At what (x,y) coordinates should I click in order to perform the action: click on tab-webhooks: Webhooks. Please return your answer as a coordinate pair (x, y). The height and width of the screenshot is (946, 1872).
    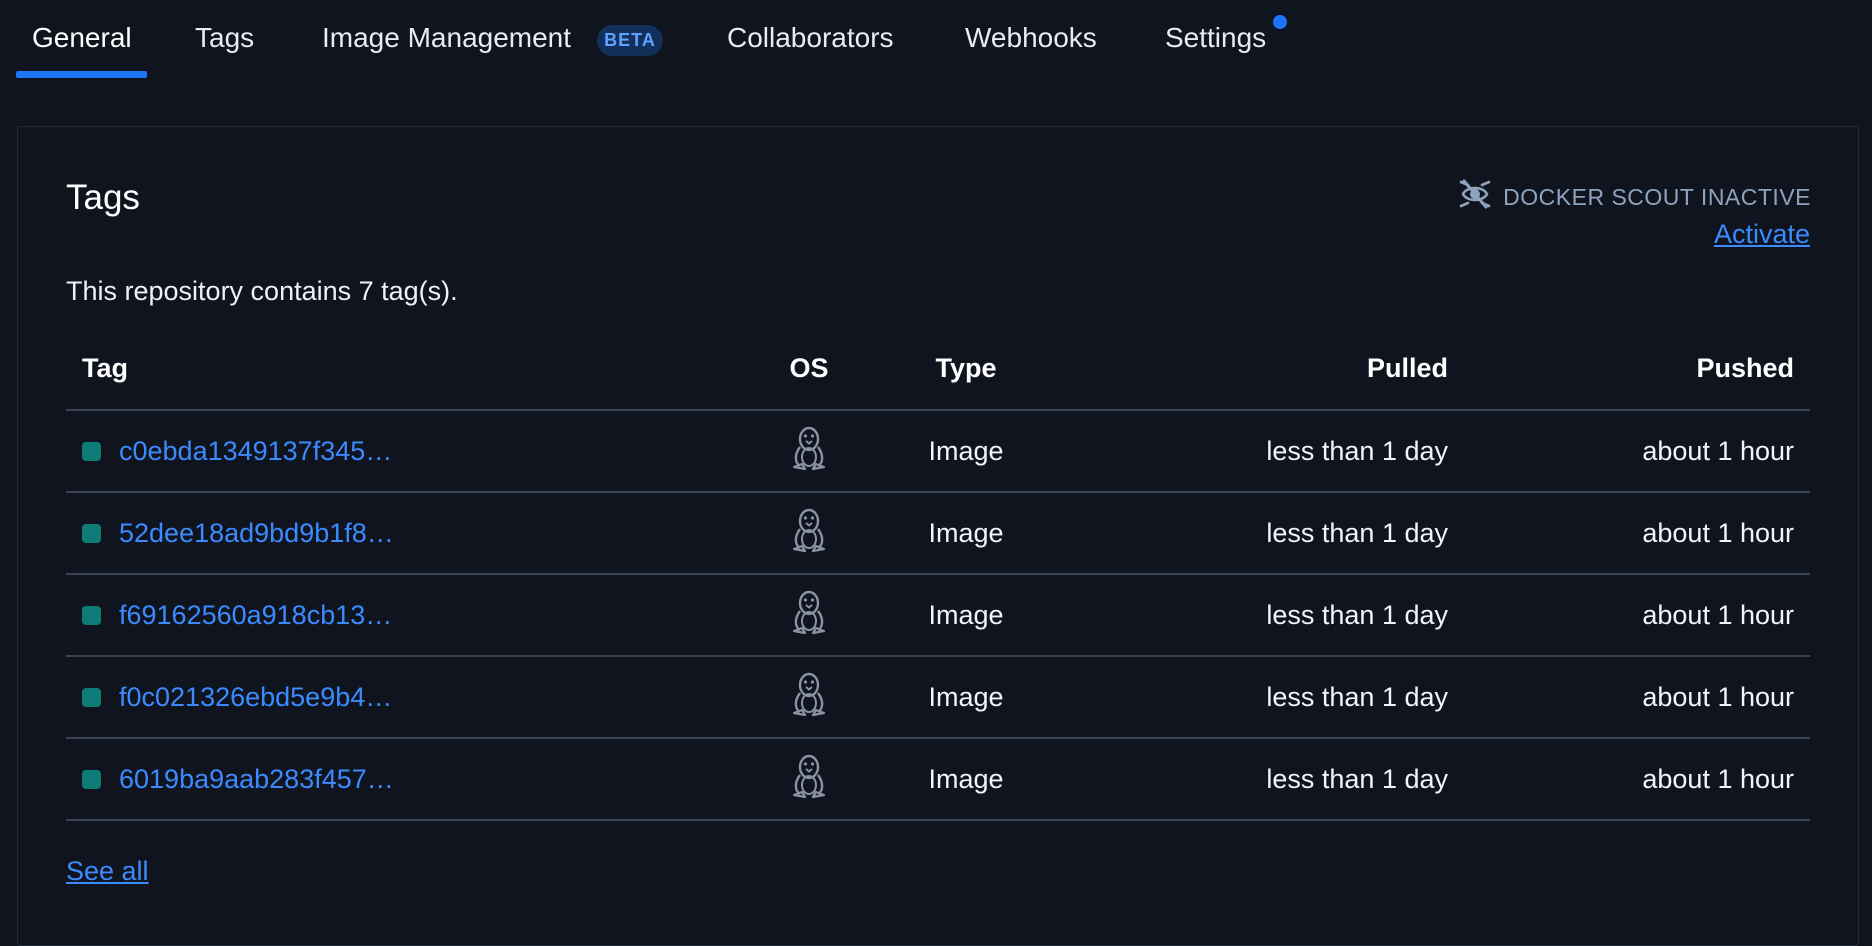
    Looking at the image, I should click on (1031, 38).